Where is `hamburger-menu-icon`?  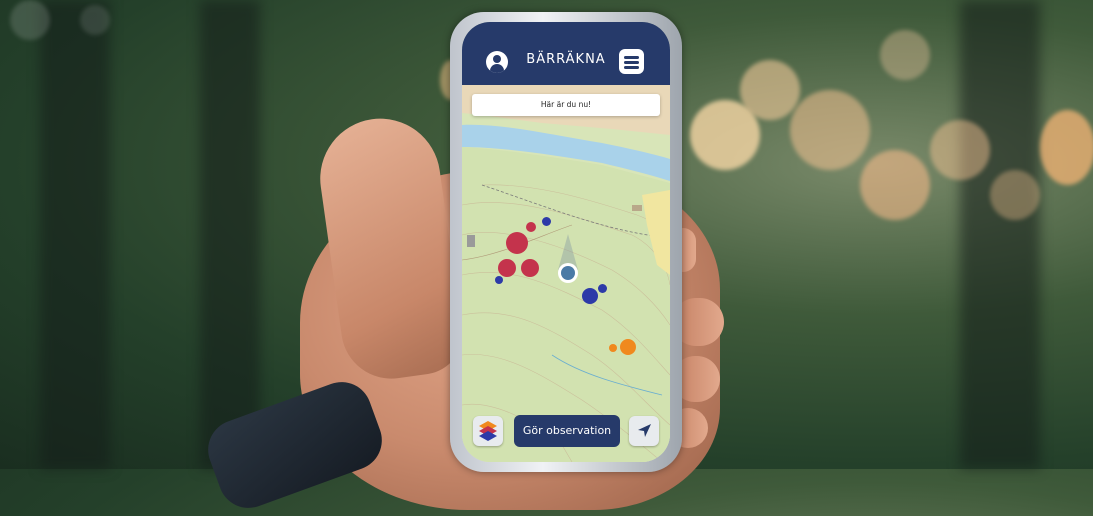
hamburger-menu-icon is located at coordinates (631, 61).